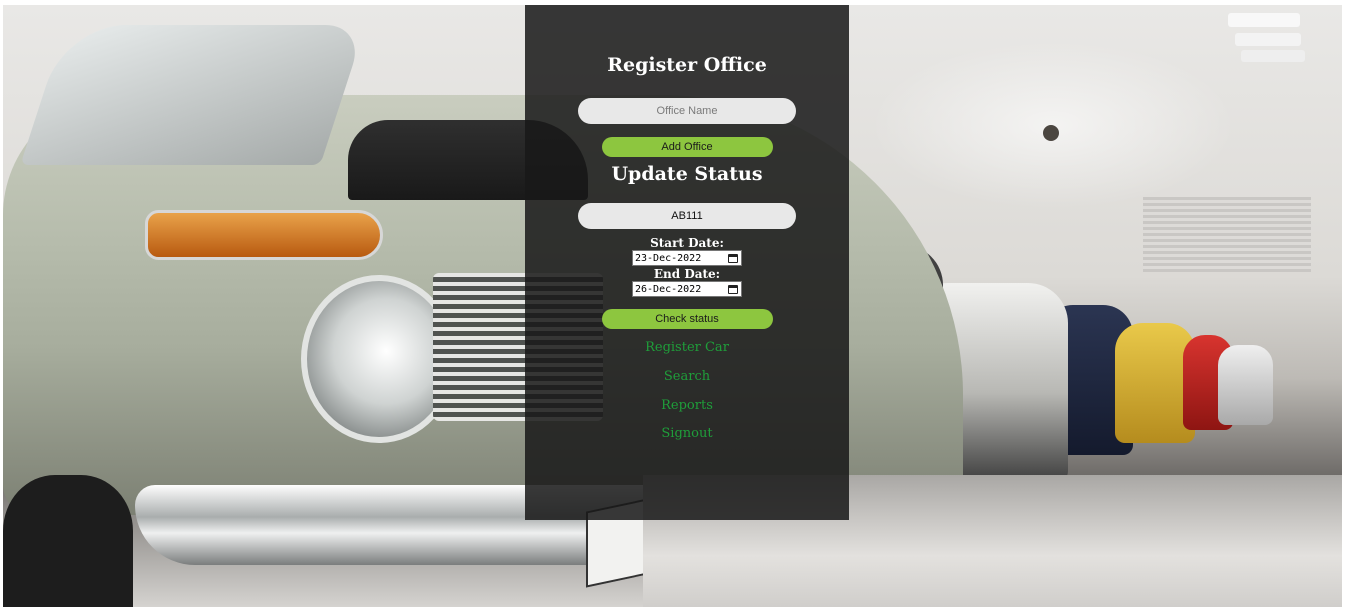 The width and height of the screenshot is (1346, 610). What do you see at coordinates (668, 289) in the screenshot?
I see `end-date-value: 26-Dec-2022` at bounding box center [668, 289].